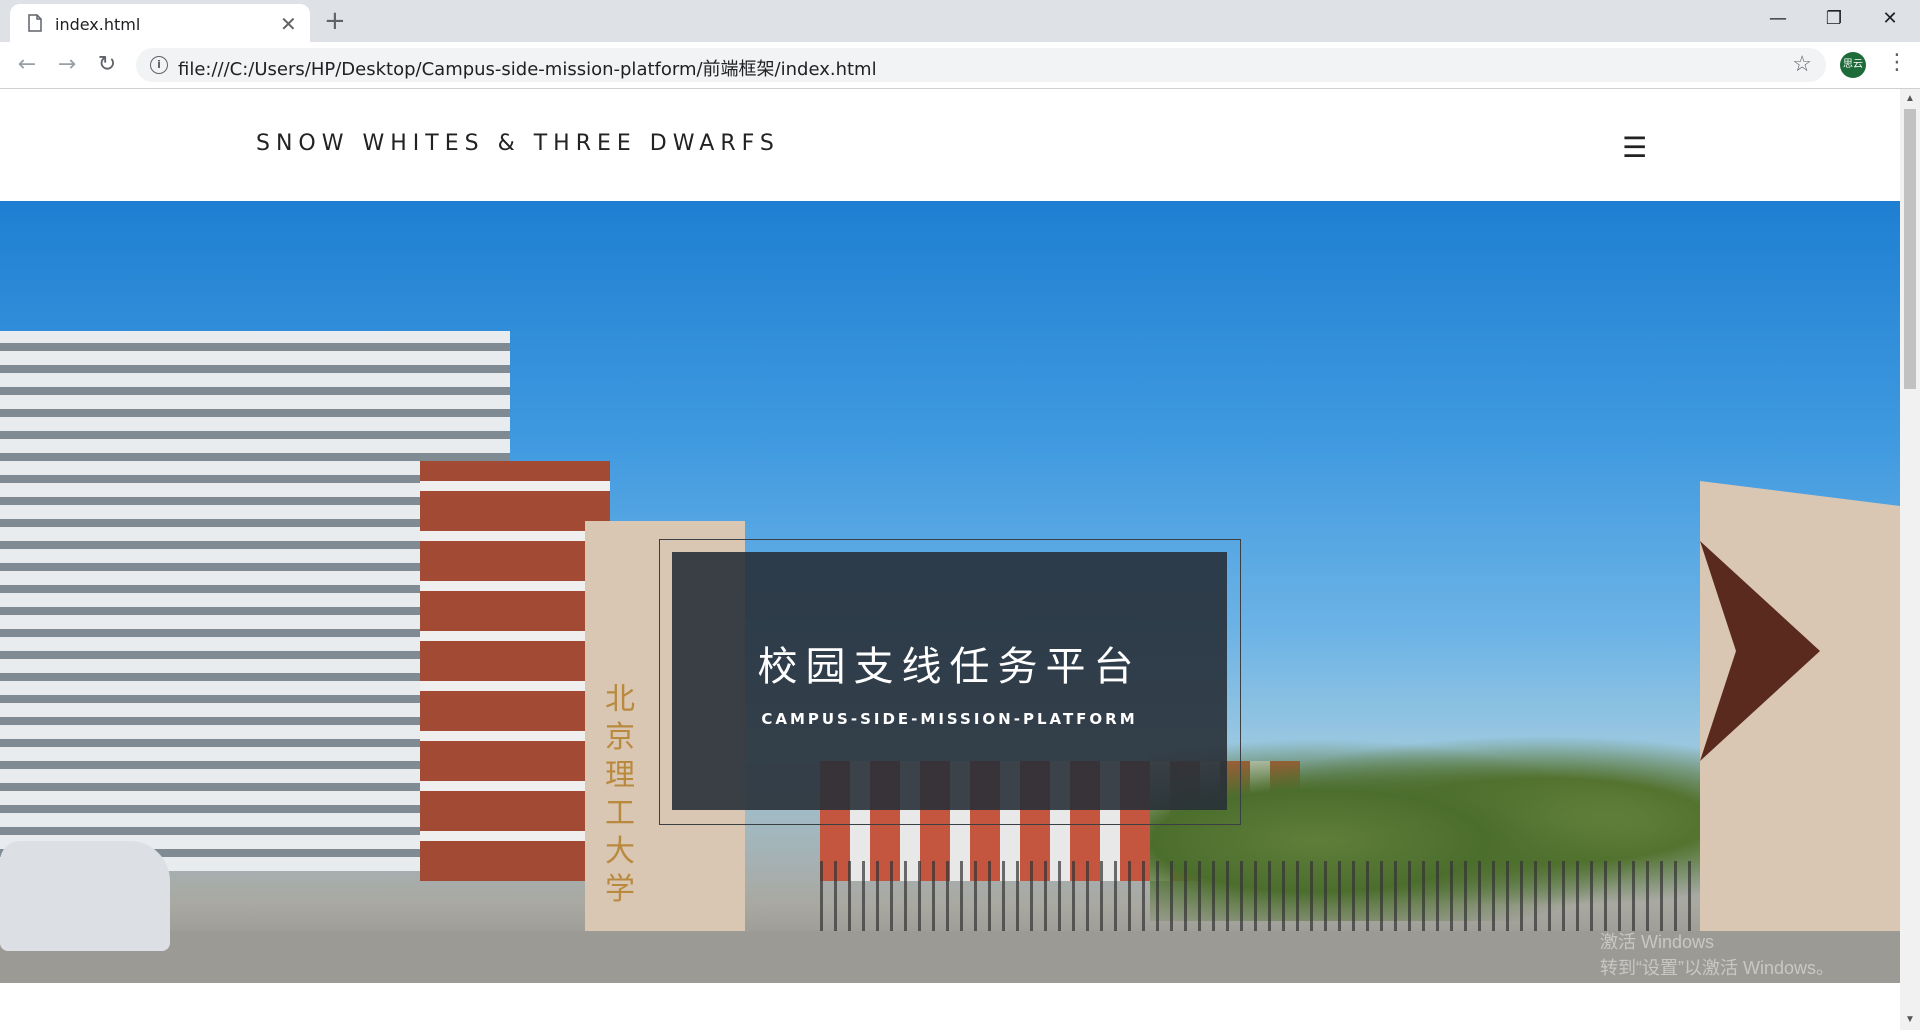 The image size is (1920, 1030). What do you see at coordinates (1910, 249) in the screenshot?
I see `scroll-thumb` at bounding box center [1910, 249].